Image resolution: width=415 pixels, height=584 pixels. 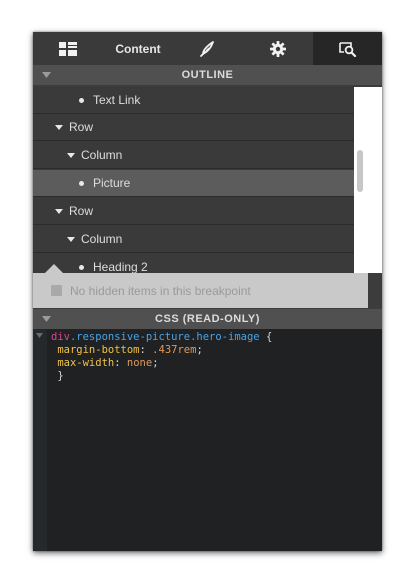 I want to click on inspect-icon, so click(x=347, y=49).